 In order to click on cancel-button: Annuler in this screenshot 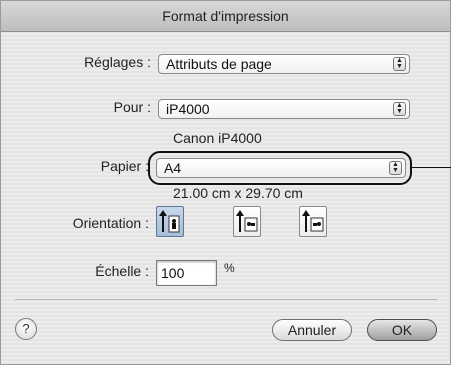, I will do `click(312, 330)`.